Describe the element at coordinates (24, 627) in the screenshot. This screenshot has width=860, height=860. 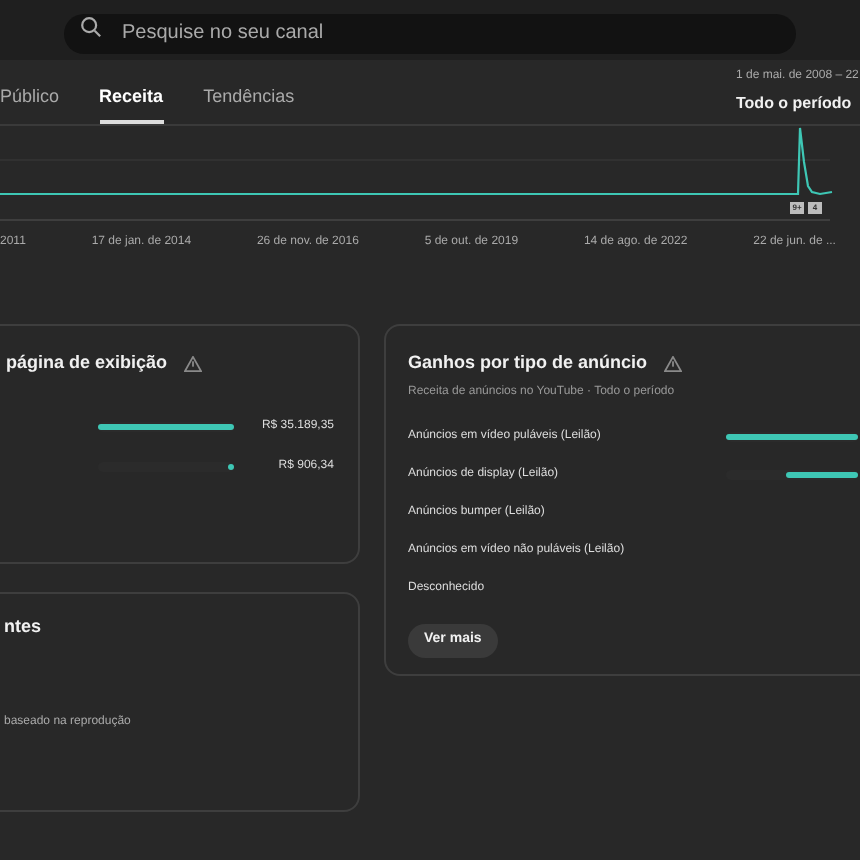
I see `card-title: ntes` at that location.